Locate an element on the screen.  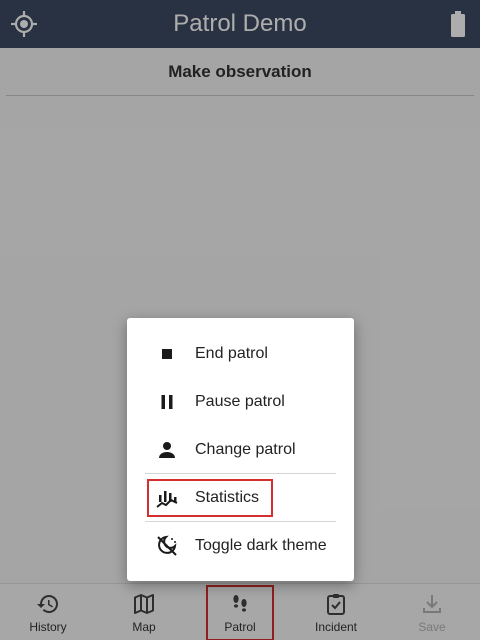
pause-icon is located at coordinates (167, 402).